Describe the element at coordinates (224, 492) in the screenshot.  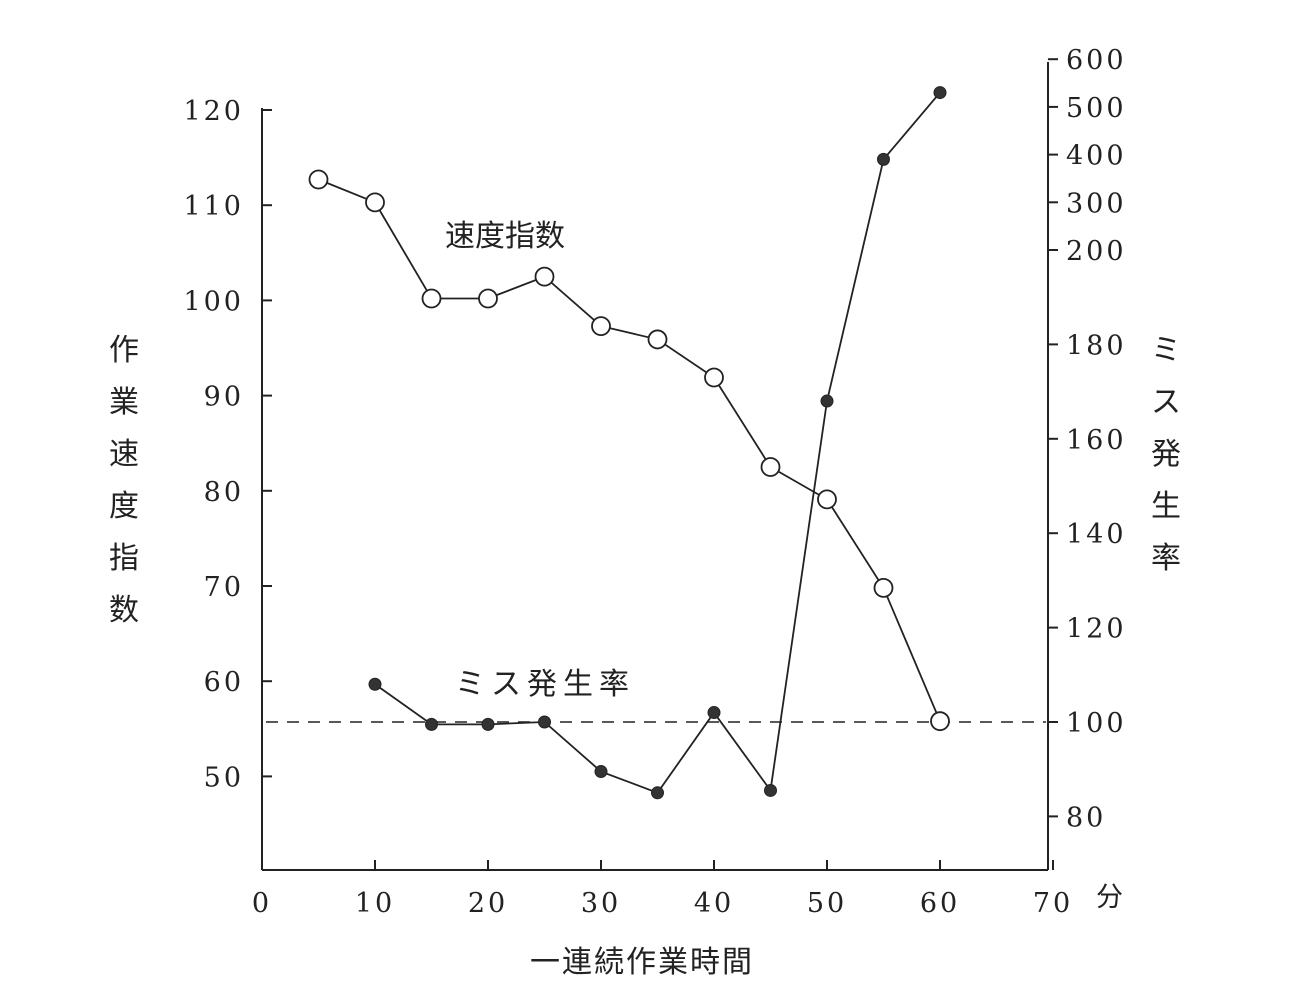
I see `y-left-tick-label: 80` at that location.